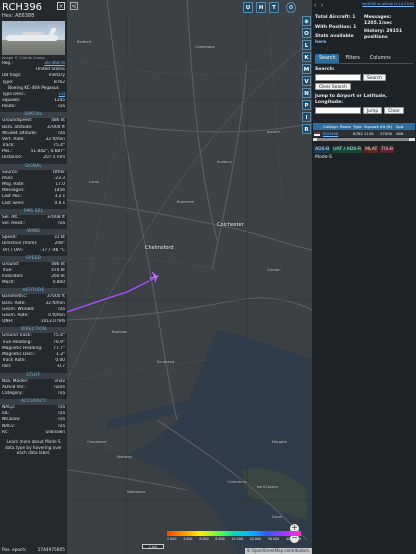 The image size is (416, 554). What do you see at coordinates (33, 158) in the screenshot?
I see `spatial-row: Distance: 207.5 nmi` at bounding box center [33, 158].